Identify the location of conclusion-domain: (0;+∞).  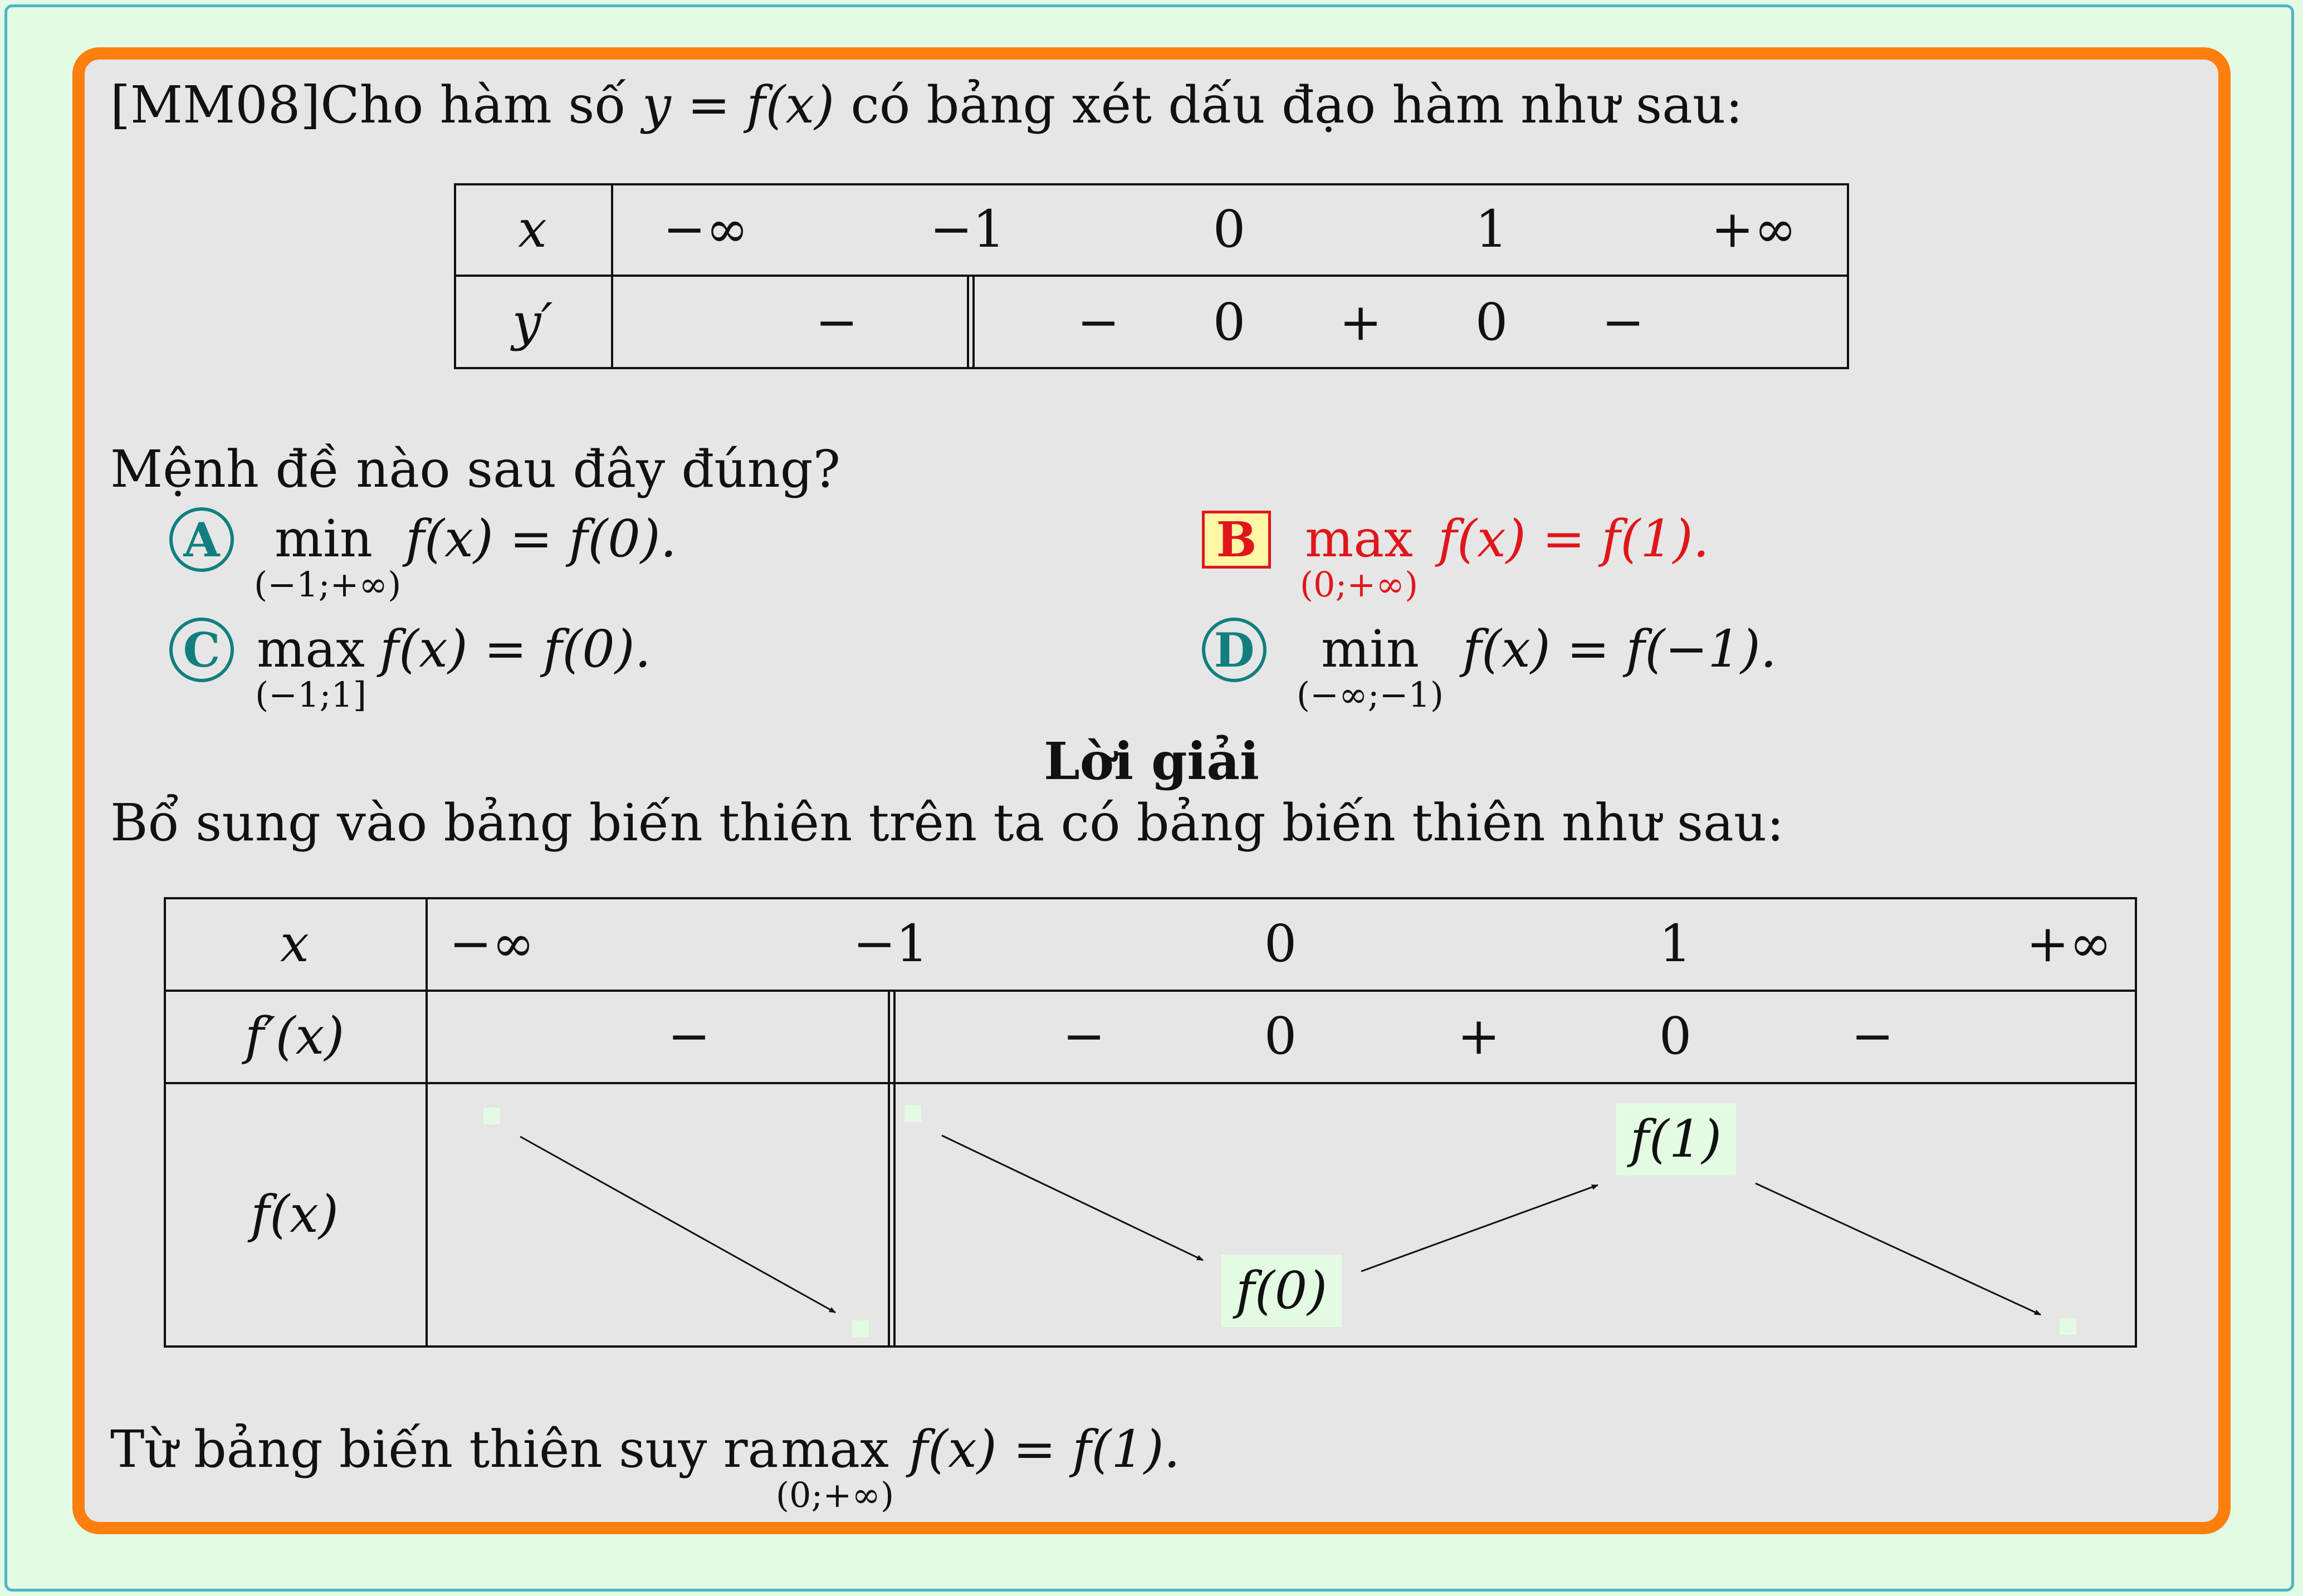
(834, 1495).